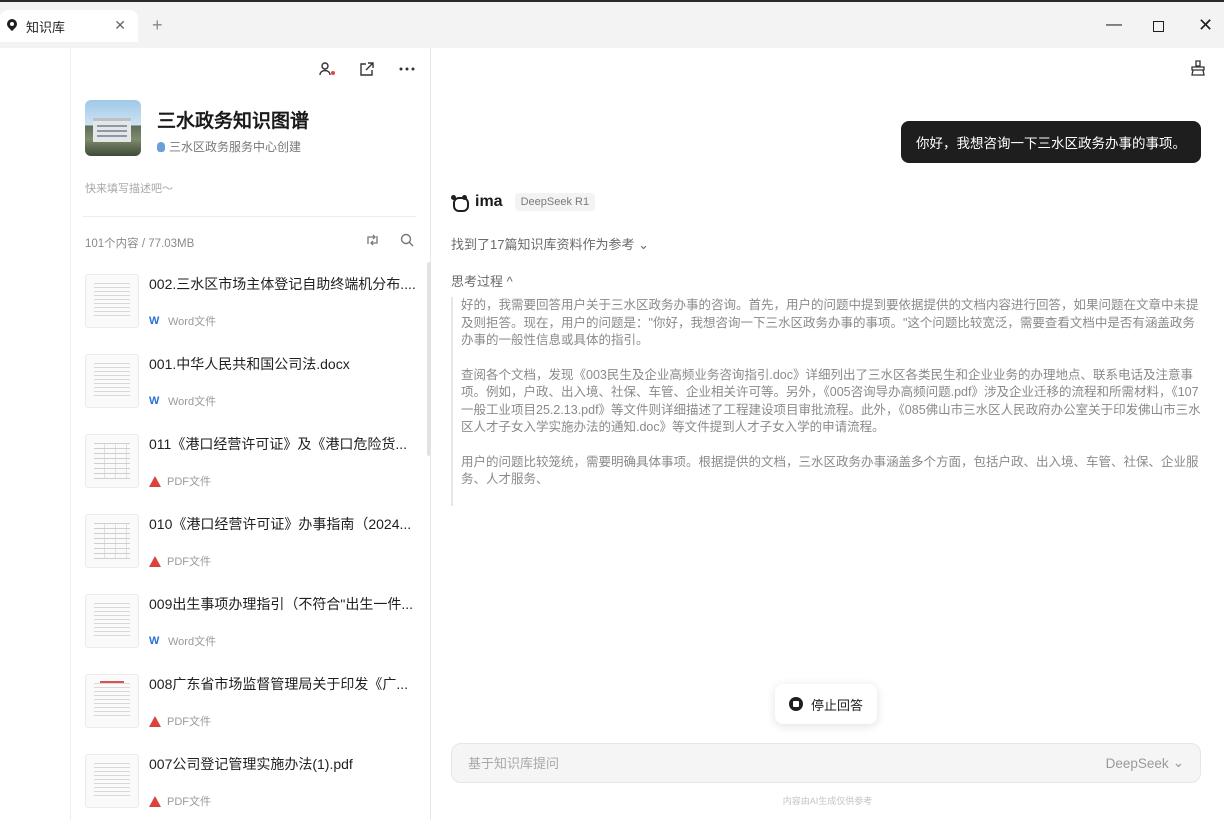  I want to click on close-window-button: ✕, so click(1205, 25).